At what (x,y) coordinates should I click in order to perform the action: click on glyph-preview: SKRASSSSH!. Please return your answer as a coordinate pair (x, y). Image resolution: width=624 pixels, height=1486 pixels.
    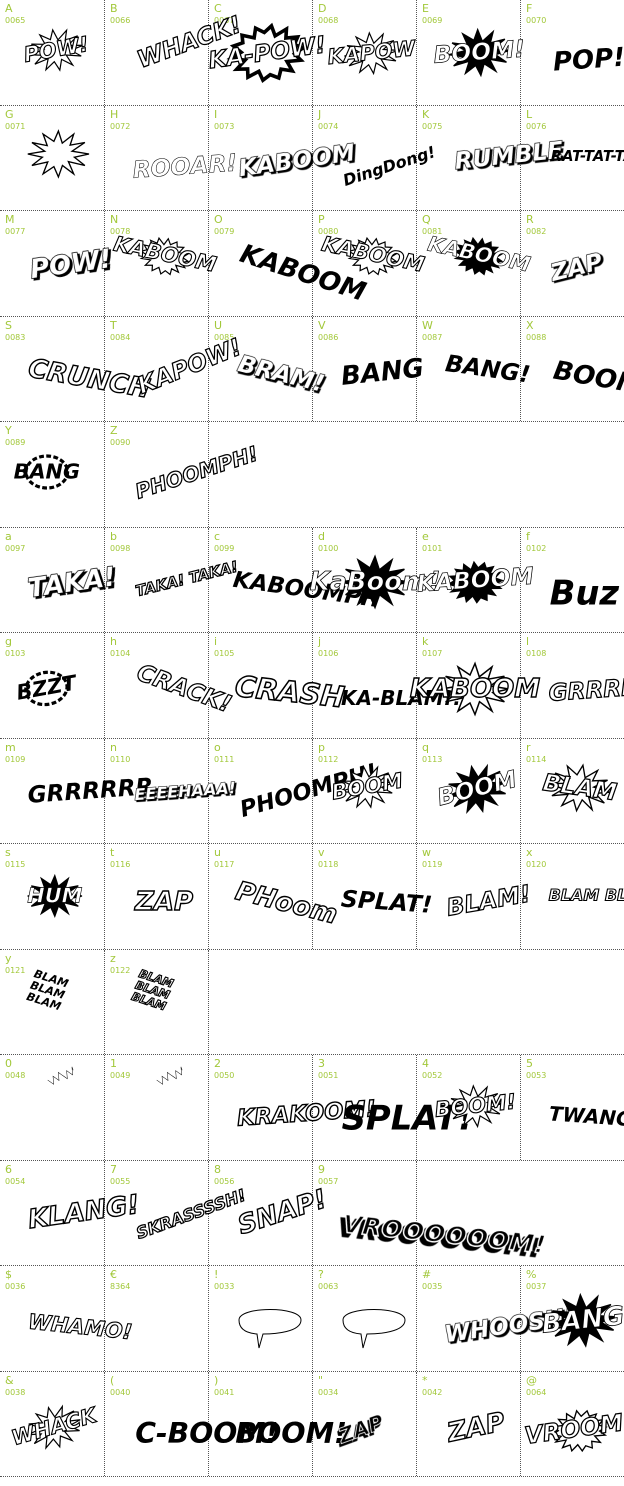
    Looking at the image, I should click on (191, 1217).